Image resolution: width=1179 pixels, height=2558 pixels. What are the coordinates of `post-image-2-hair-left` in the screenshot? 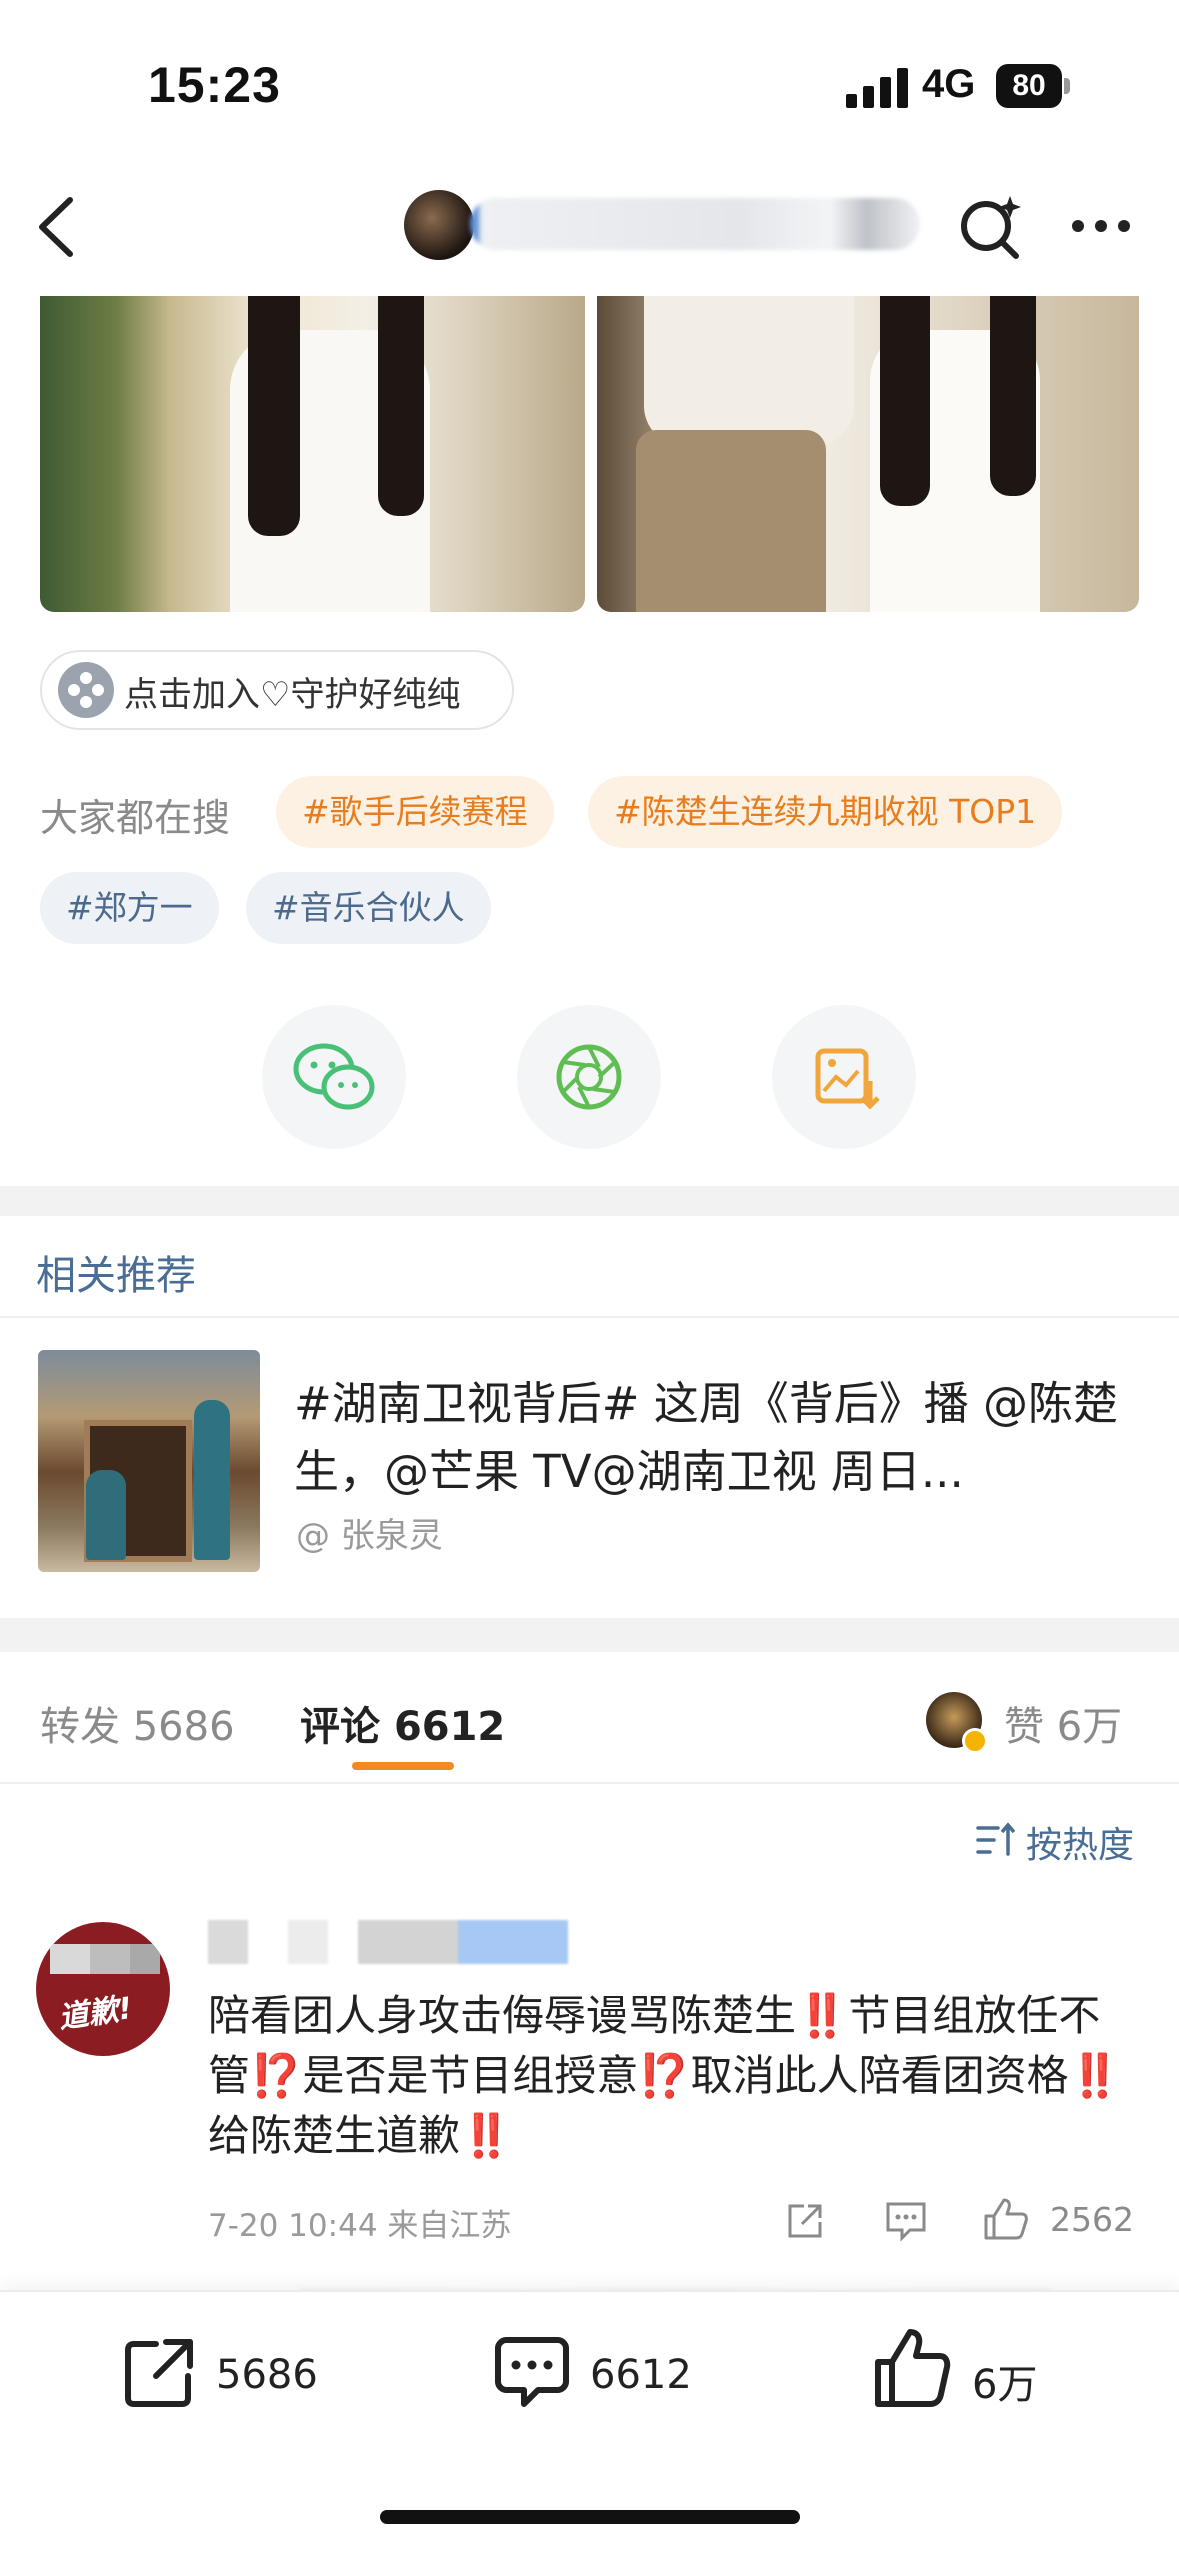 It's located at (905, 401).